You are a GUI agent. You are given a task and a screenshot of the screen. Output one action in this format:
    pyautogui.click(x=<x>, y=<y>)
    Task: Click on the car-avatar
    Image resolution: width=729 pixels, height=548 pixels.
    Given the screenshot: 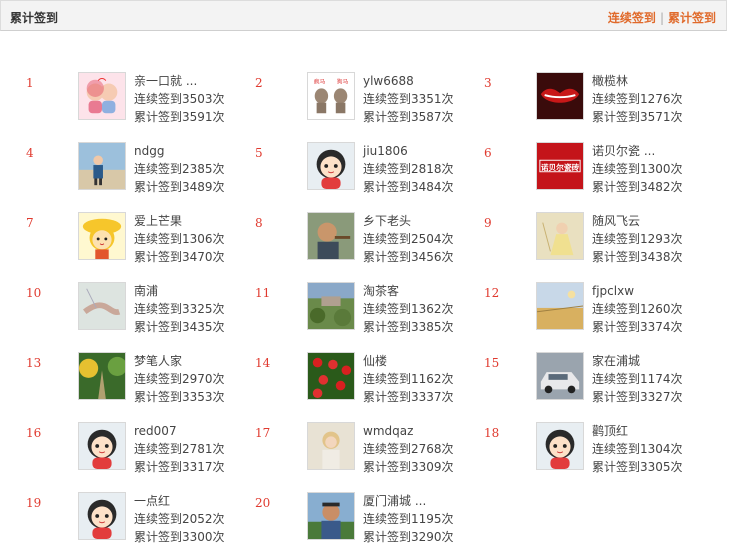 What is the action you would take?
    pyautogui.click(x=560, y=376)
    